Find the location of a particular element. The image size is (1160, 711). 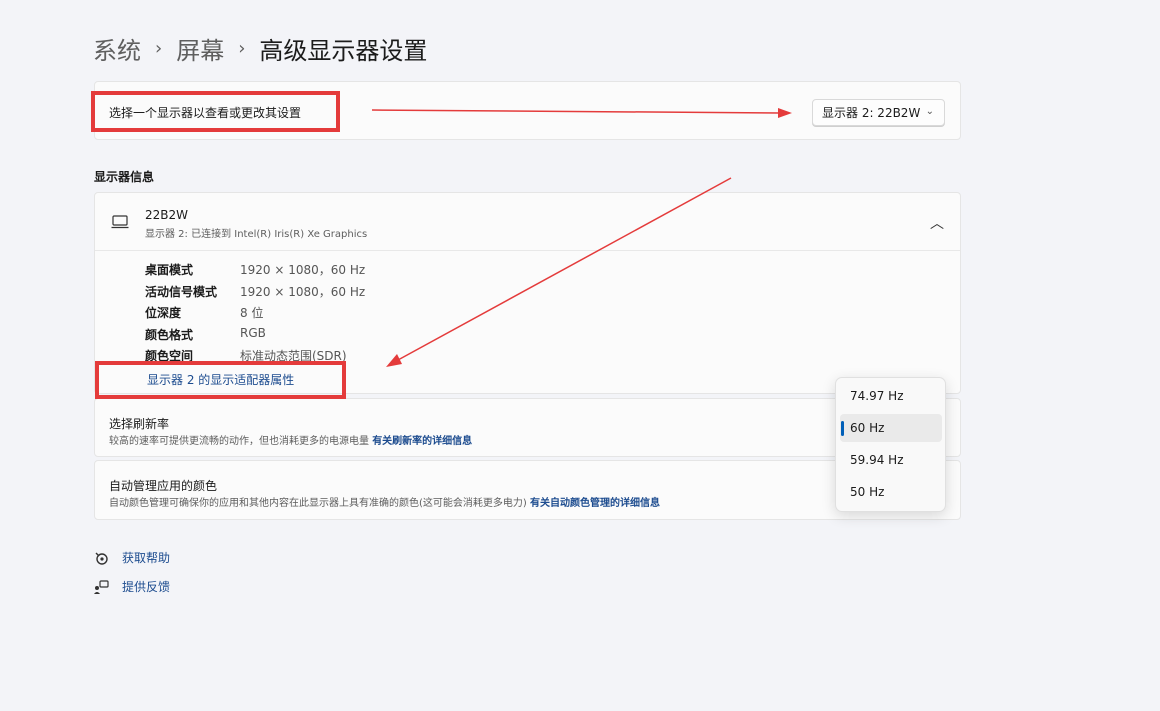

annotation-arrows is located at coordinates (581, 237).